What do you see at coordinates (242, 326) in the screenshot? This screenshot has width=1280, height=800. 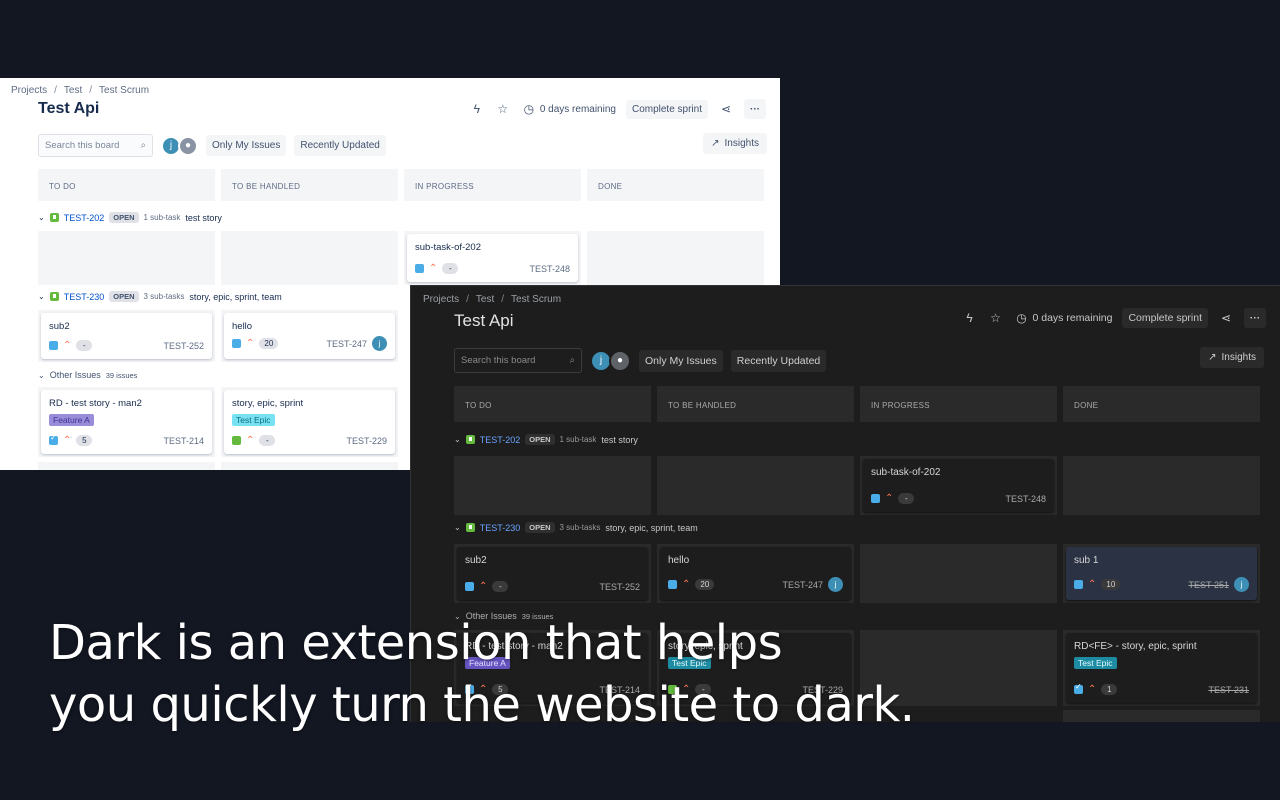 I see `card-summary: hello` at bounding box center [242, 326].